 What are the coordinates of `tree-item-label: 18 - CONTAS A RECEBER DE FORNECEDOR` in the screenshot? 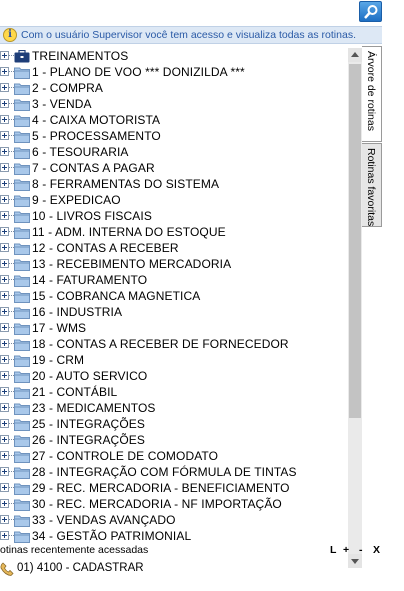 It's located at (160, 344).